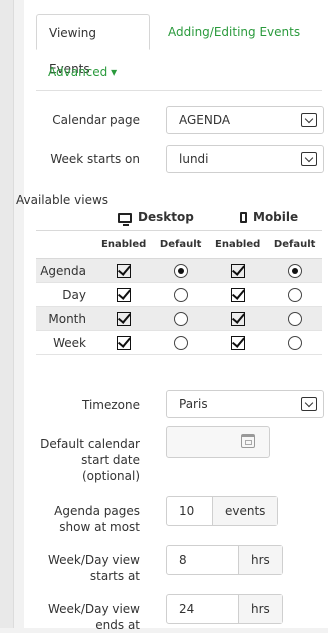 Image resolution: width=328 pixels, height=633 pixels. What do you see at coordinates (203, 609) in the screenshot?
I see `view-ends-input: 24` at bounding box center [203, 609].